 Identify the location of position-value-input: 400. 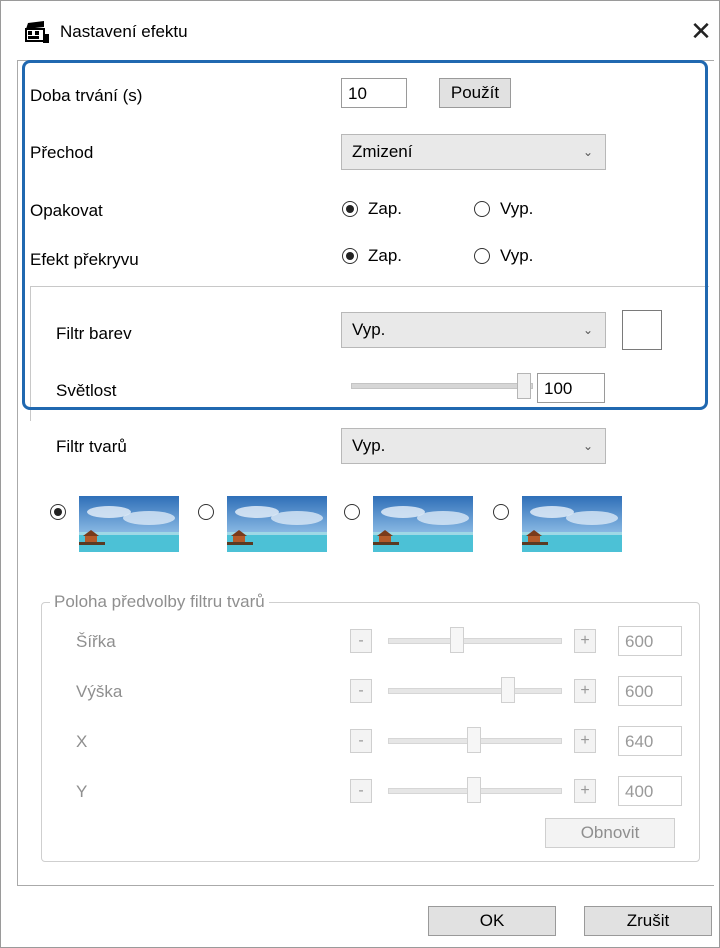
(650, 791).